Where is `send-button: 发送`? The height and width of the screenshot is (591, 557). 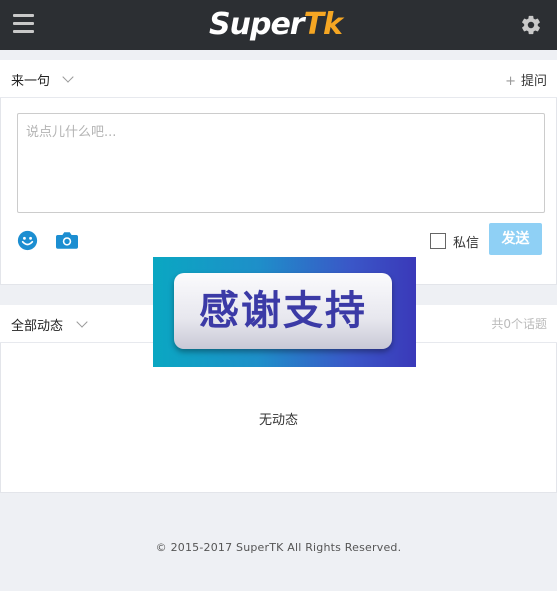
send-button: 发送 is located at coordinates (515, 239).